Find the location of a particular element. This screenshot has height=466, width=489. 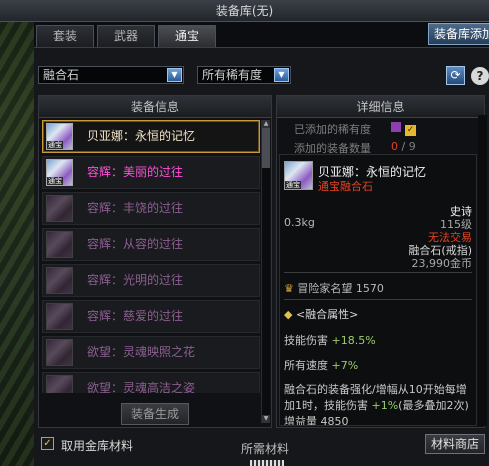

list-item: 容辉：光明的过往 is located at coordinates (151, 280).